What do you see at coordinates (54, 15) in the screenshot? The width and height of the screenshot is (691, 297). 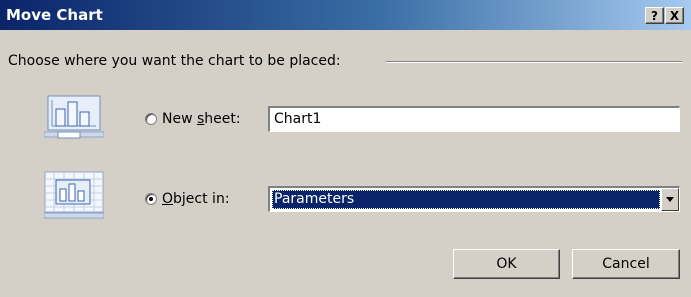 I see `dialog-title: Move Chart` at bounding box center [54, 15].